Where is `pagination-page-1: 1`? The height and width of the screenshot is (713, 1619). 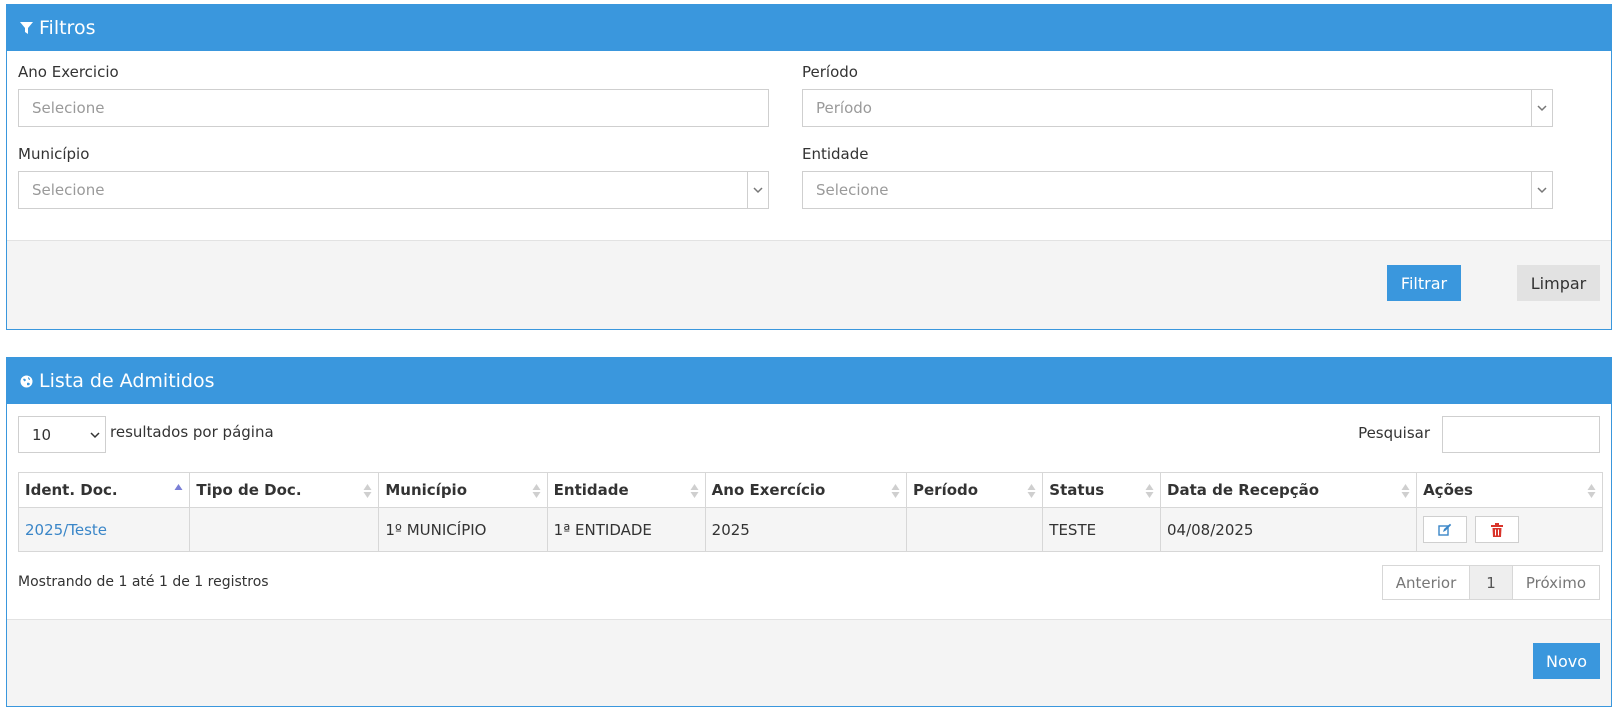 pagination-page-1: 1 is located at coordinates (1490, 582).